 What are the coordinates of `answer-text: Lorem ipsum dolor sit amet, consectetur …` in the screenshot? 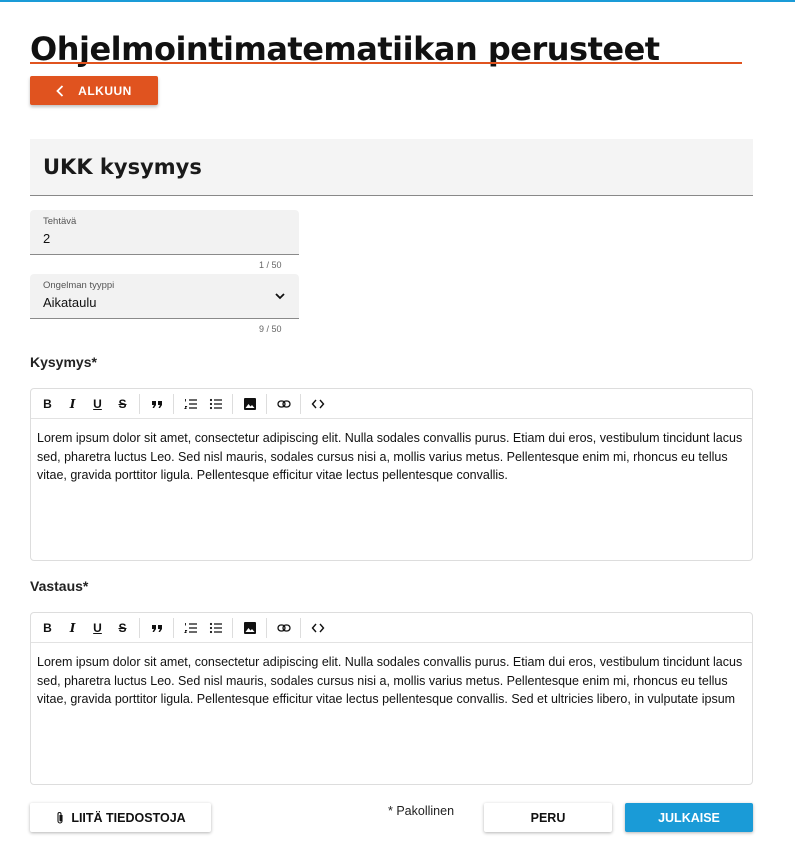 It's located at (391, 681).